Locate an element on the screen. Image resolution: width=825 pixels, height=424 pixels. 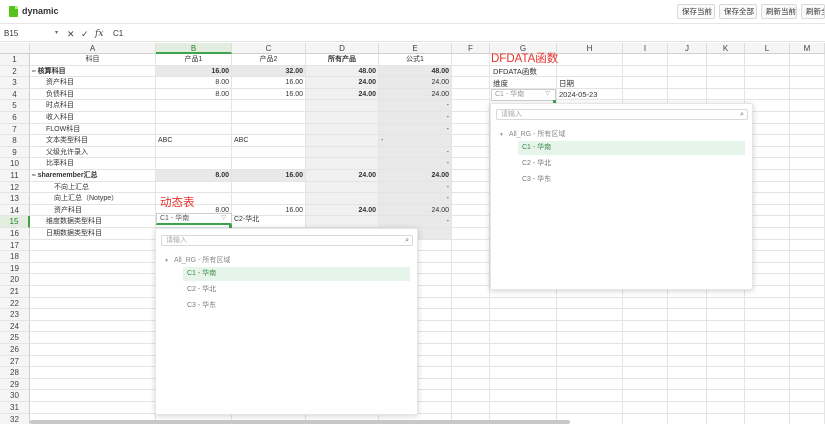
row-header-23: 23 is located at coordinates (15, 315).